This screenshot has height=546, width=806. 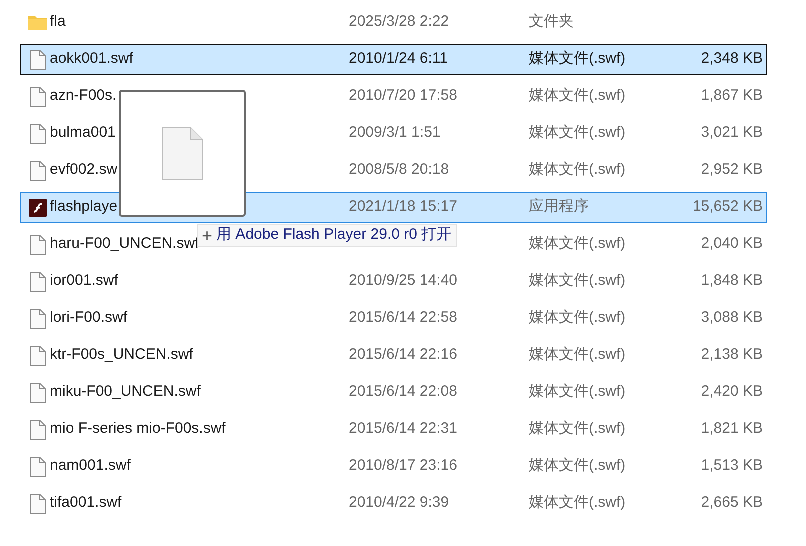 What do you see at coordinates (732, 170) in the screenshot?
I see `file-size: 2,952 KB` at bounding box center [732, 170].